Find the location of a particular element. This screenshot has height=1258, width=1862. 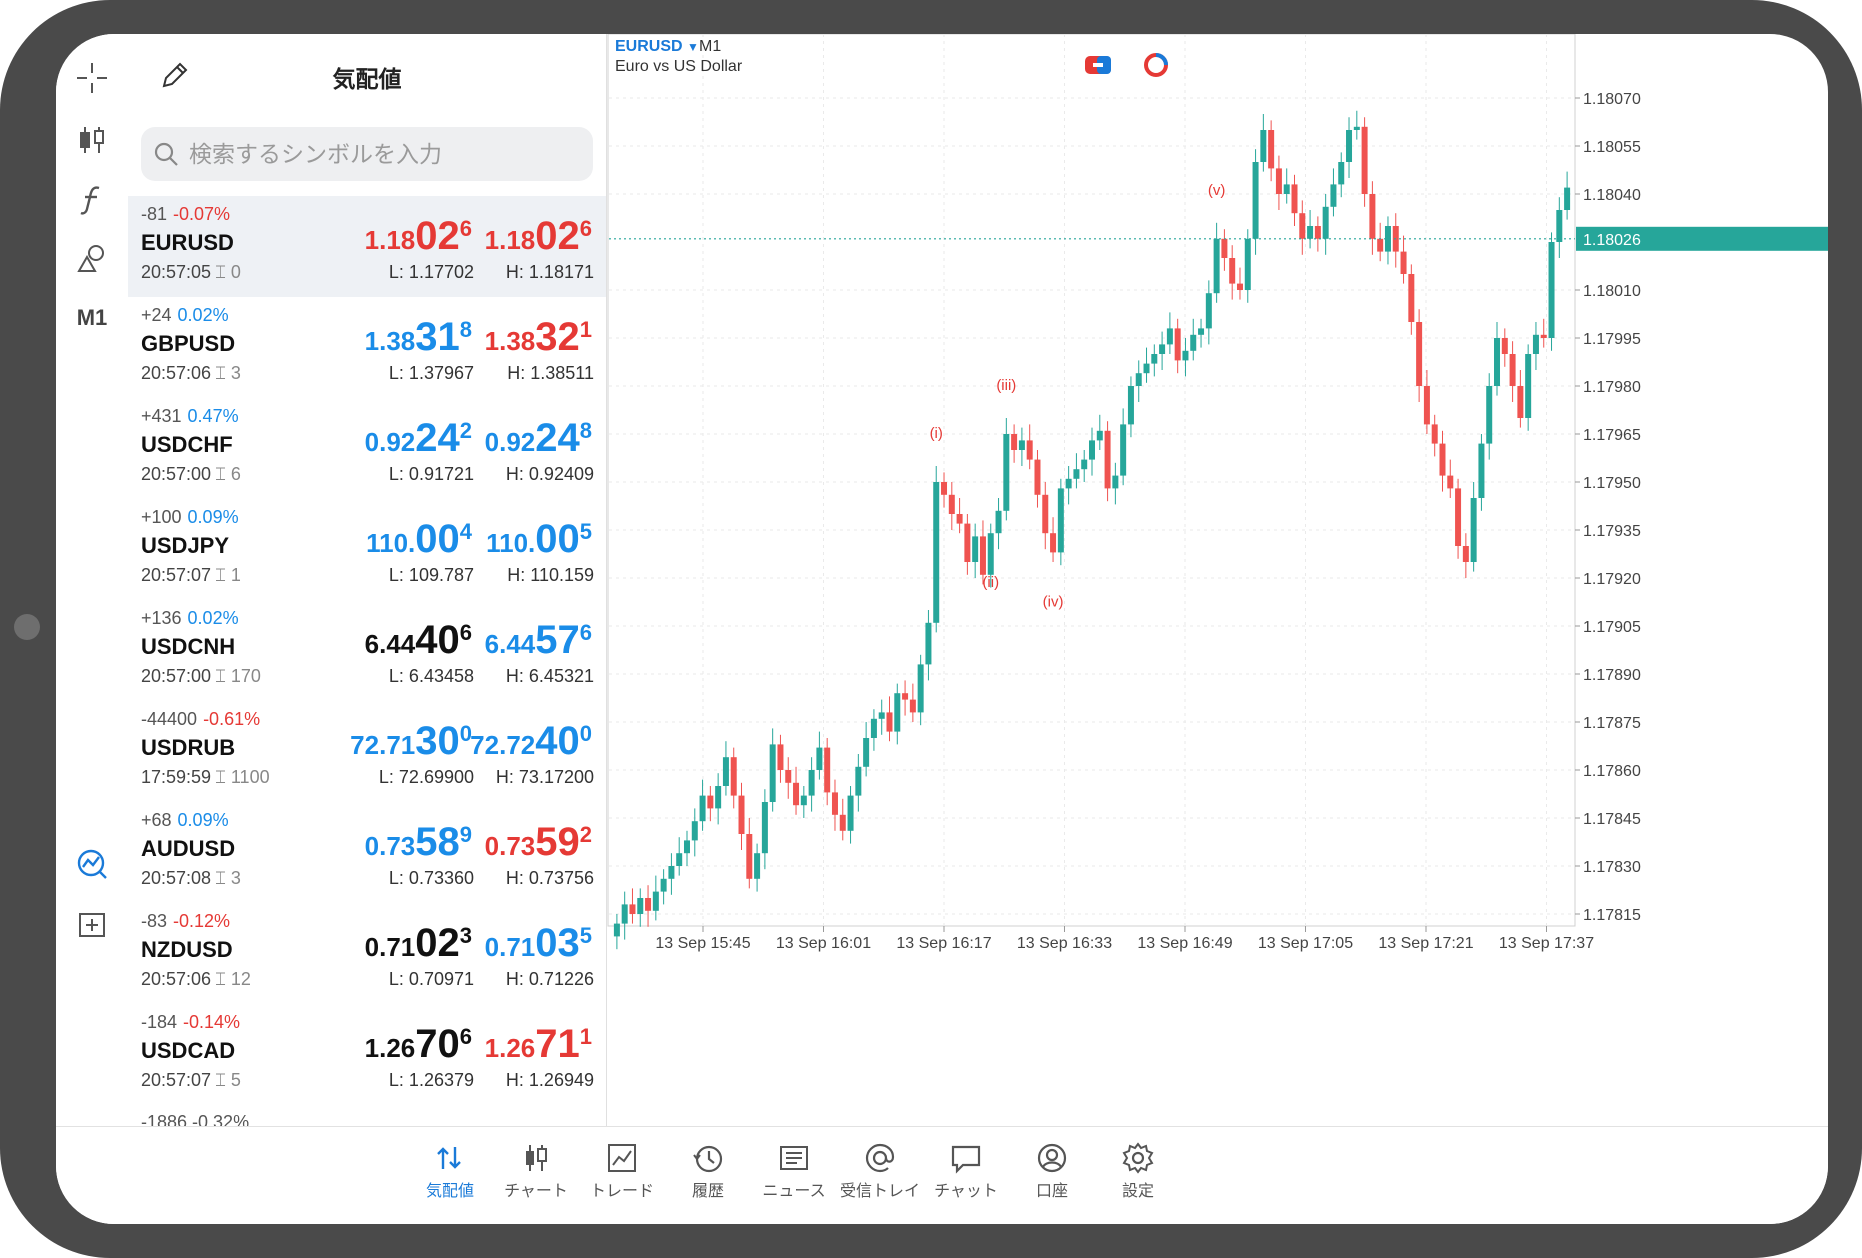

ask-price: 1.26711 is located at coordinates (538, 1044).